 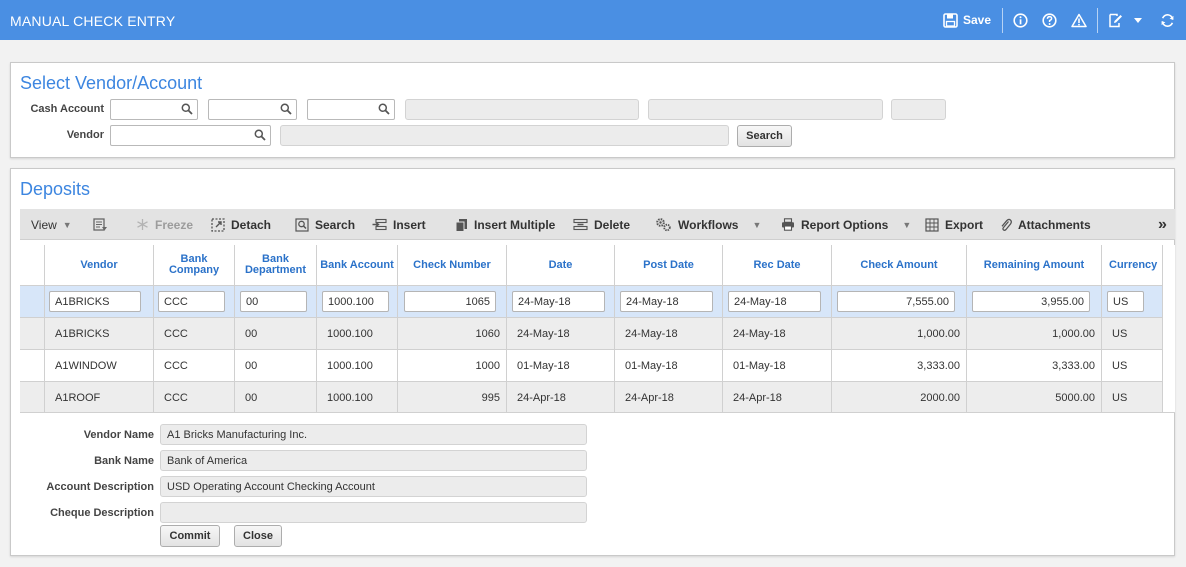 What do you see at coordinates (708, 224) in the screenshot?
I see `workflows-menu: Workflows ▼` at bounding box center [708, 224].